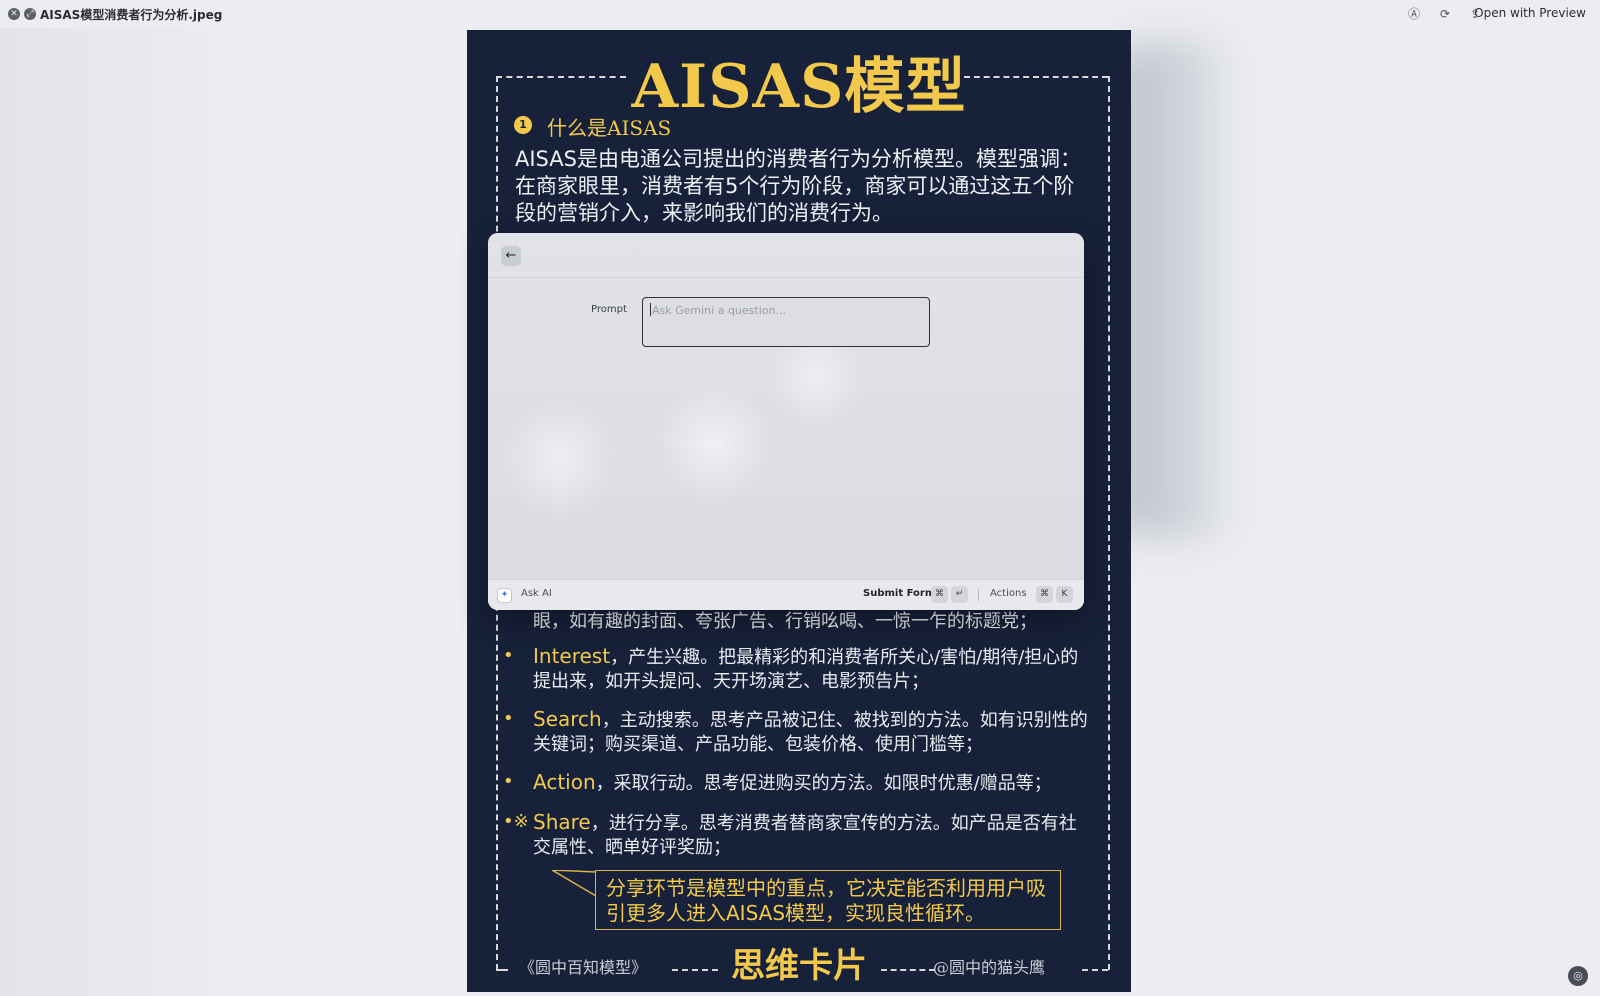 The height and width of the screenshot is (996, 1600). Describe the element at coordinates (131, 15) in the screenshot. I see `window-title: AISAS模型消费者行为分析.jpeg` at that location.